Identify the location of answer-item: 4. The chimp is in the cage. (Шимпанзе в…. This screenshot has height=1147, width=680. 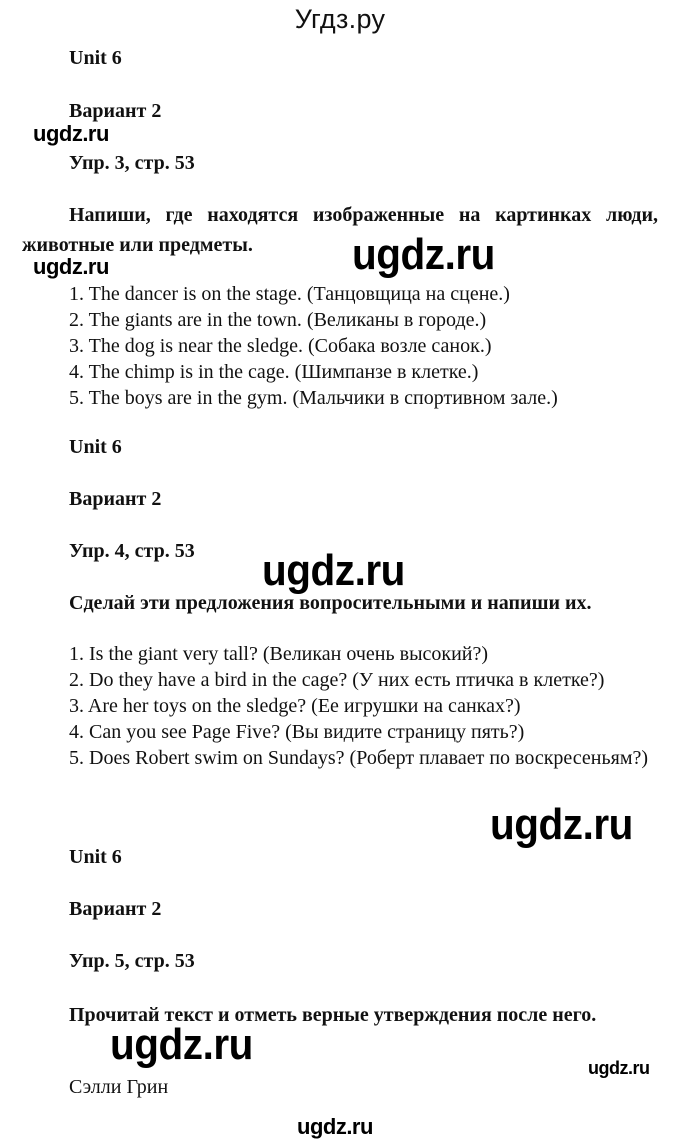
(274, 372).